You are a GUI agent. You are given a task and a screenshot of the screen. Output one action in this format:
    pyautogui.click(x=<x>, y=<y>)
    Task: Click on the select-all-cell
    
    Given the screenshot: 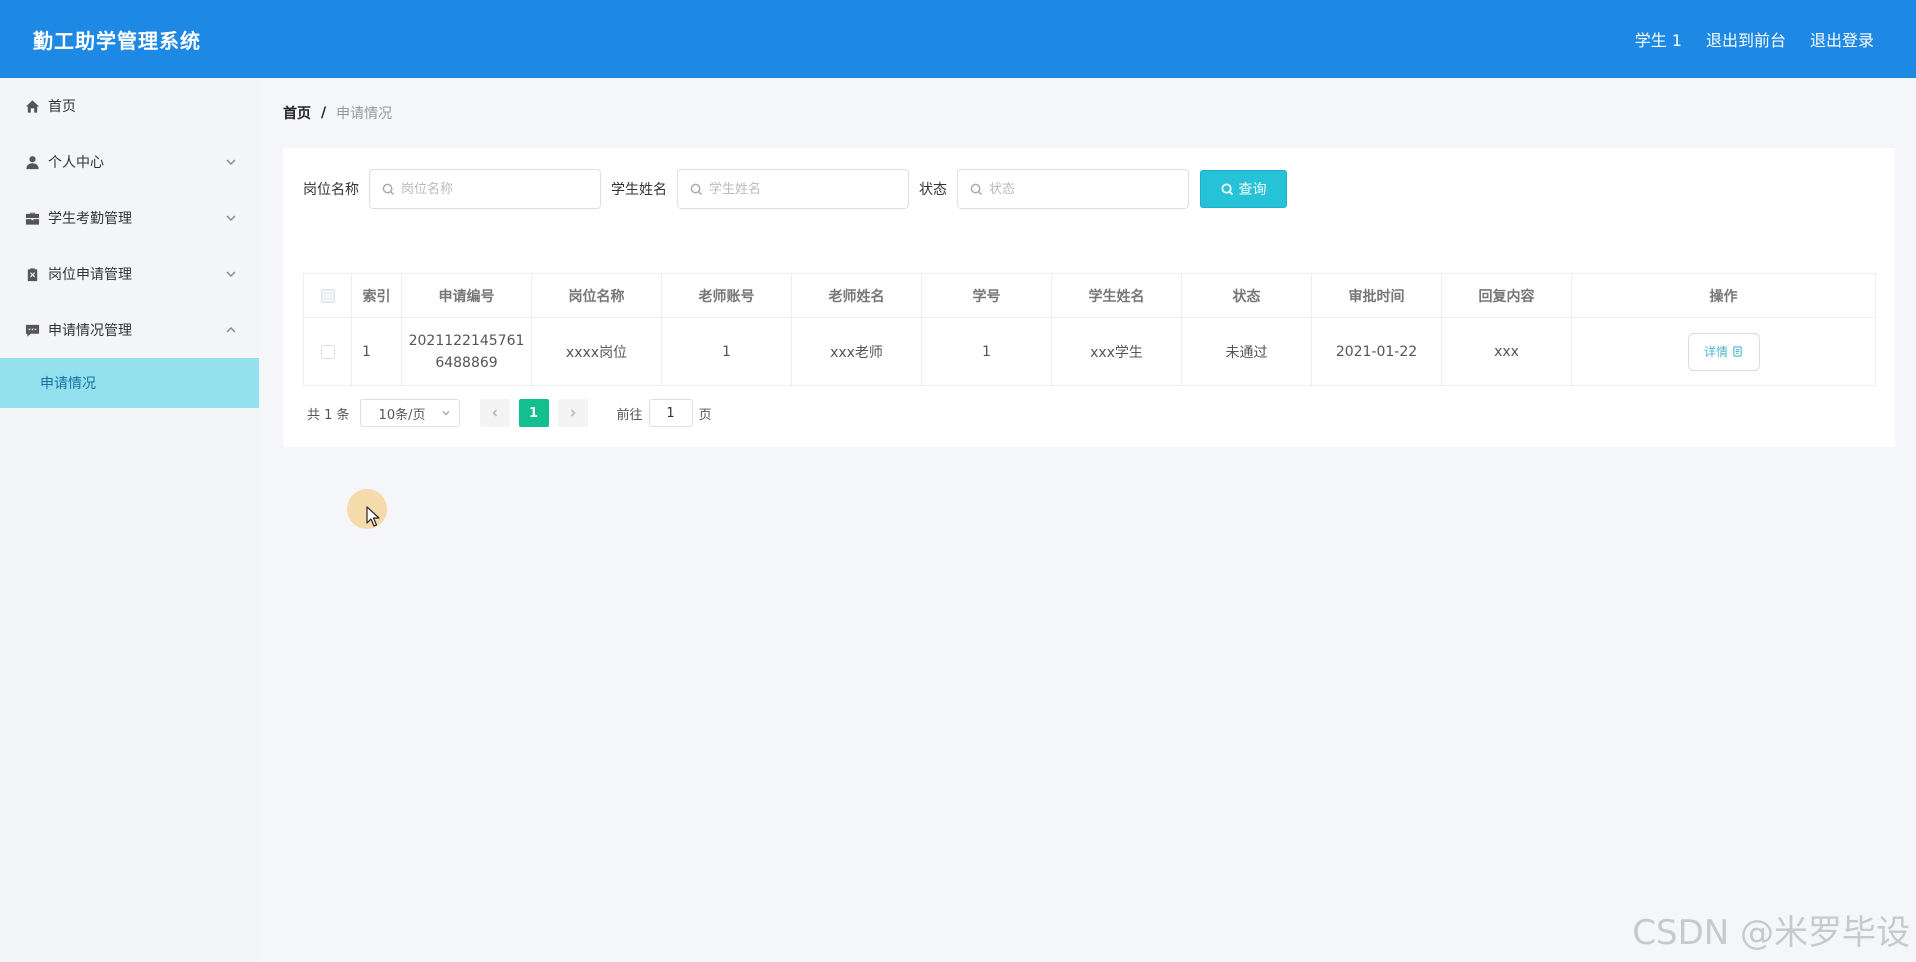 What is the action you would take?
    pyautogui.click(x=327, y=295)
    